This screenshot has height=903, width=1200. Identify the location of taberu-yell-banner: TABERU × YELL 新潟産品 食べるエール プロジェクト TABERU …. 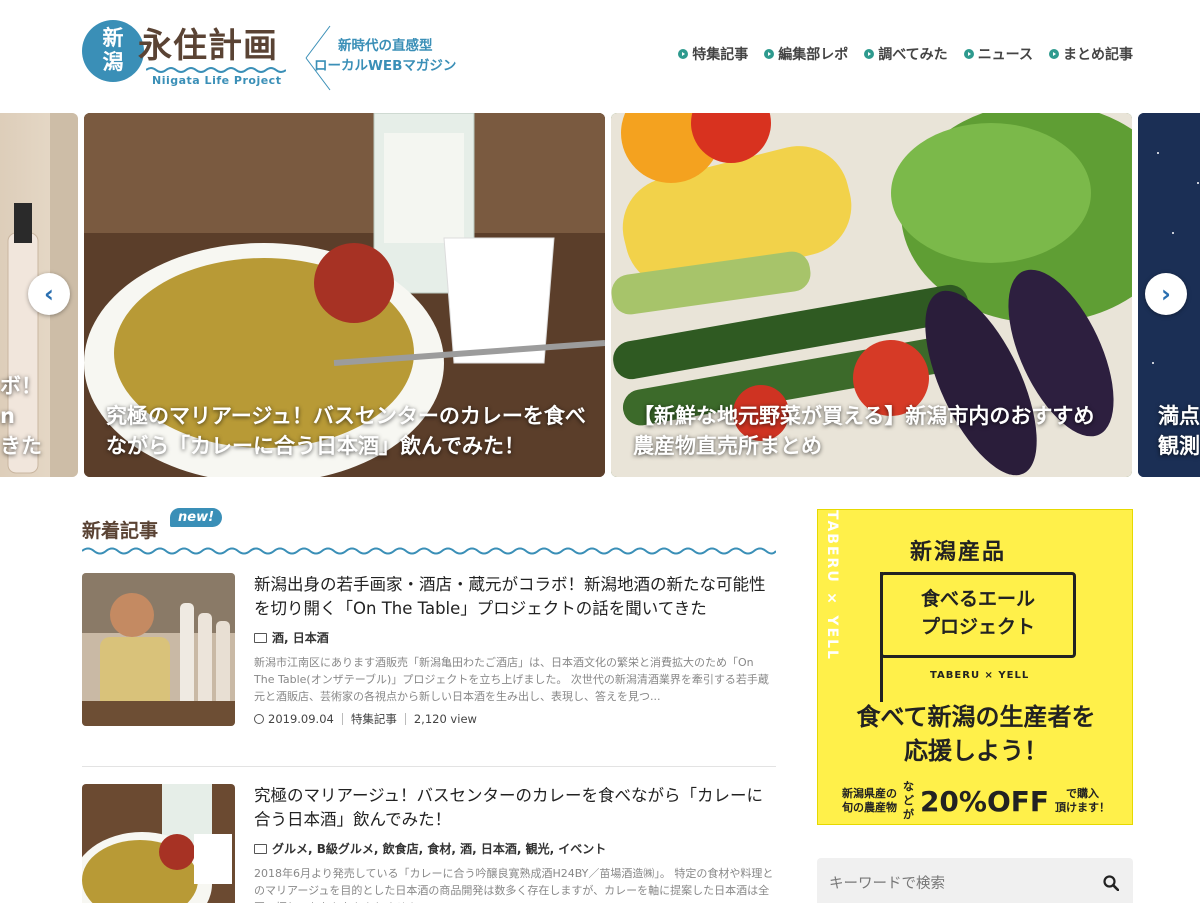
(975, 667).